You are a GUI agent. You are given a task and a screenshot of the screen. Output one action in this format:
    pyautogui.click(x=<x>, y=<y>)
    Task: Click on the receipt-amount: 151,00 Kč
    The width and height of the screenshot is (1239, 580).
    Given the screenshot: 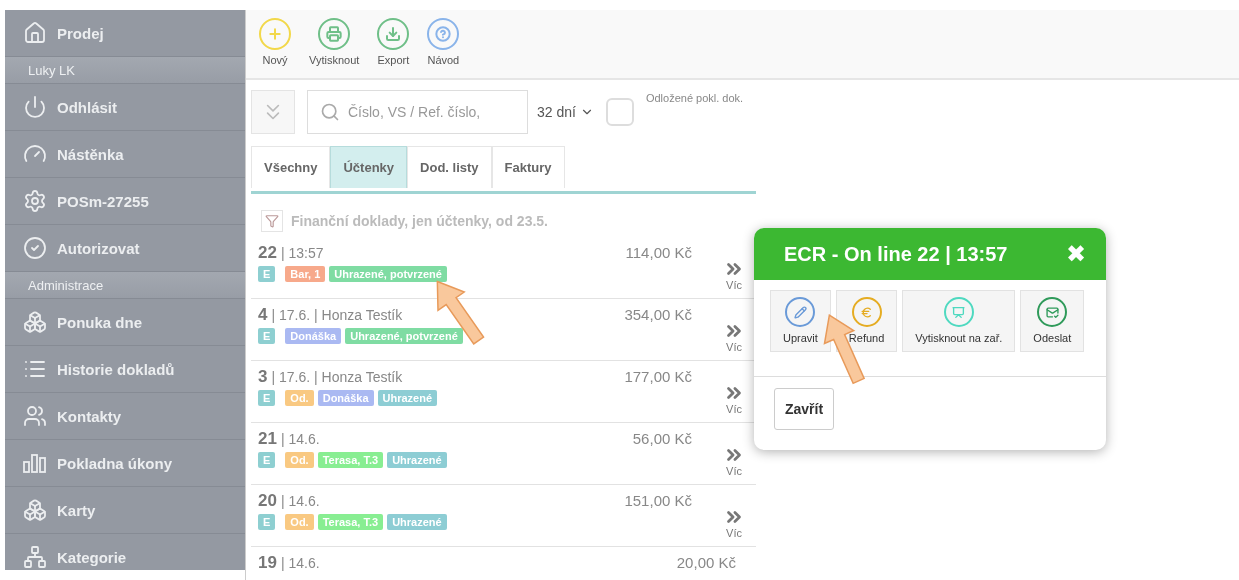 What is the action you would take?
    pyautogui.click(x=658, y=500)
    